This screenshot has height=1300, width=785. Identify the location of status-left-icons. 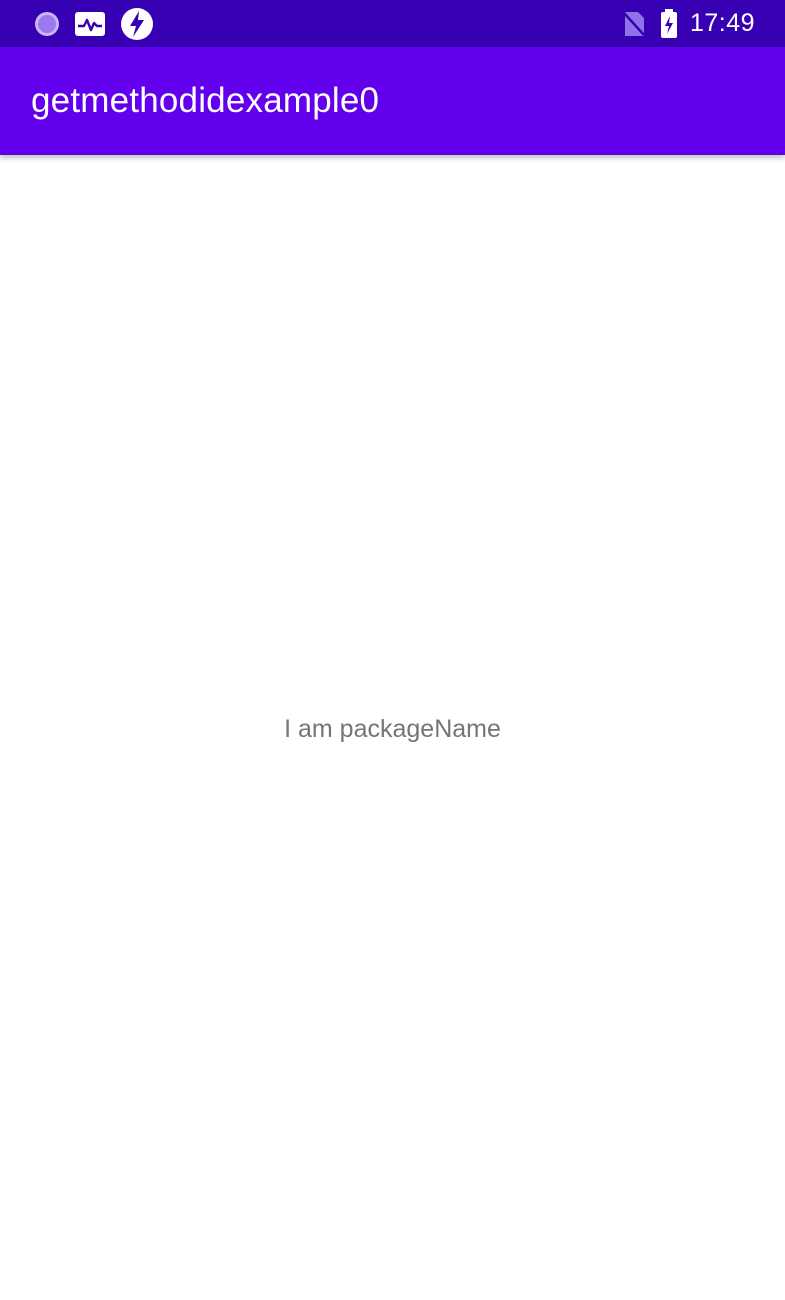
(101, 24).